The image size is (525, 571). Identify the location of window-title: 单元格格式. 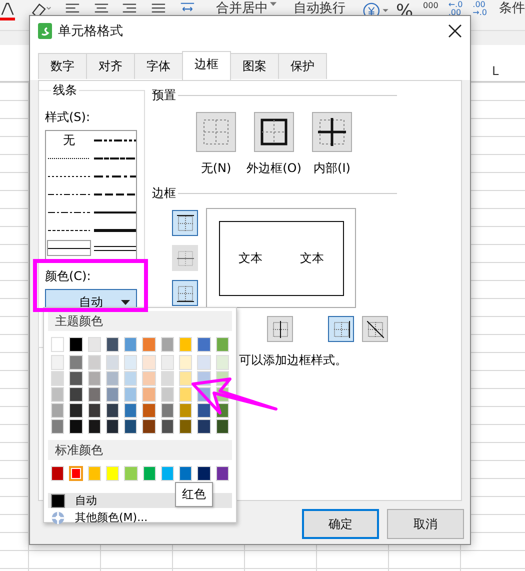
(91, 31).